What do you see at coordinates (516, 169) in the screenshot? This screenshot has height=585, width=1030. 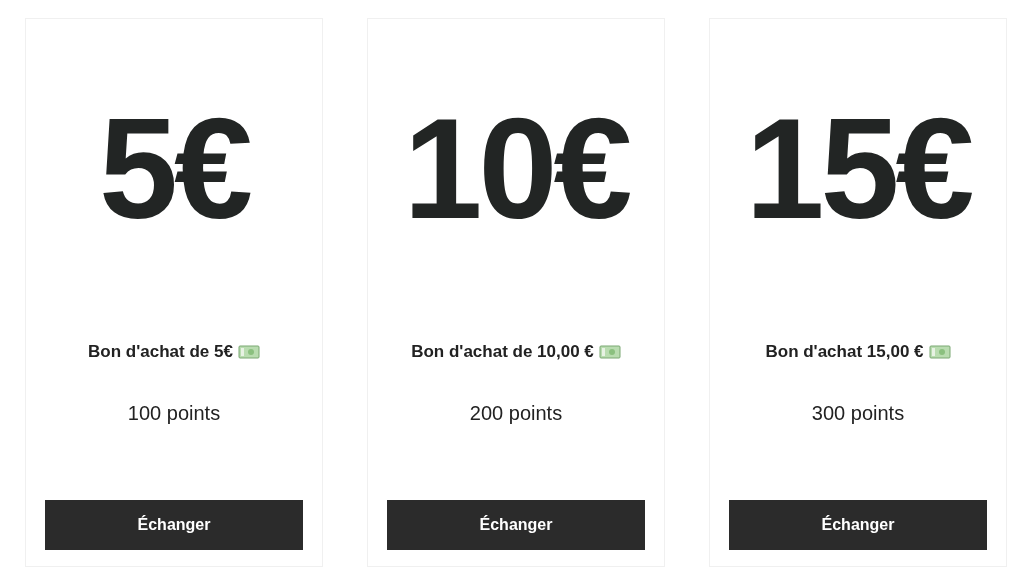 I see `voucher-amount: 10€` at bounding box center [516, 169].